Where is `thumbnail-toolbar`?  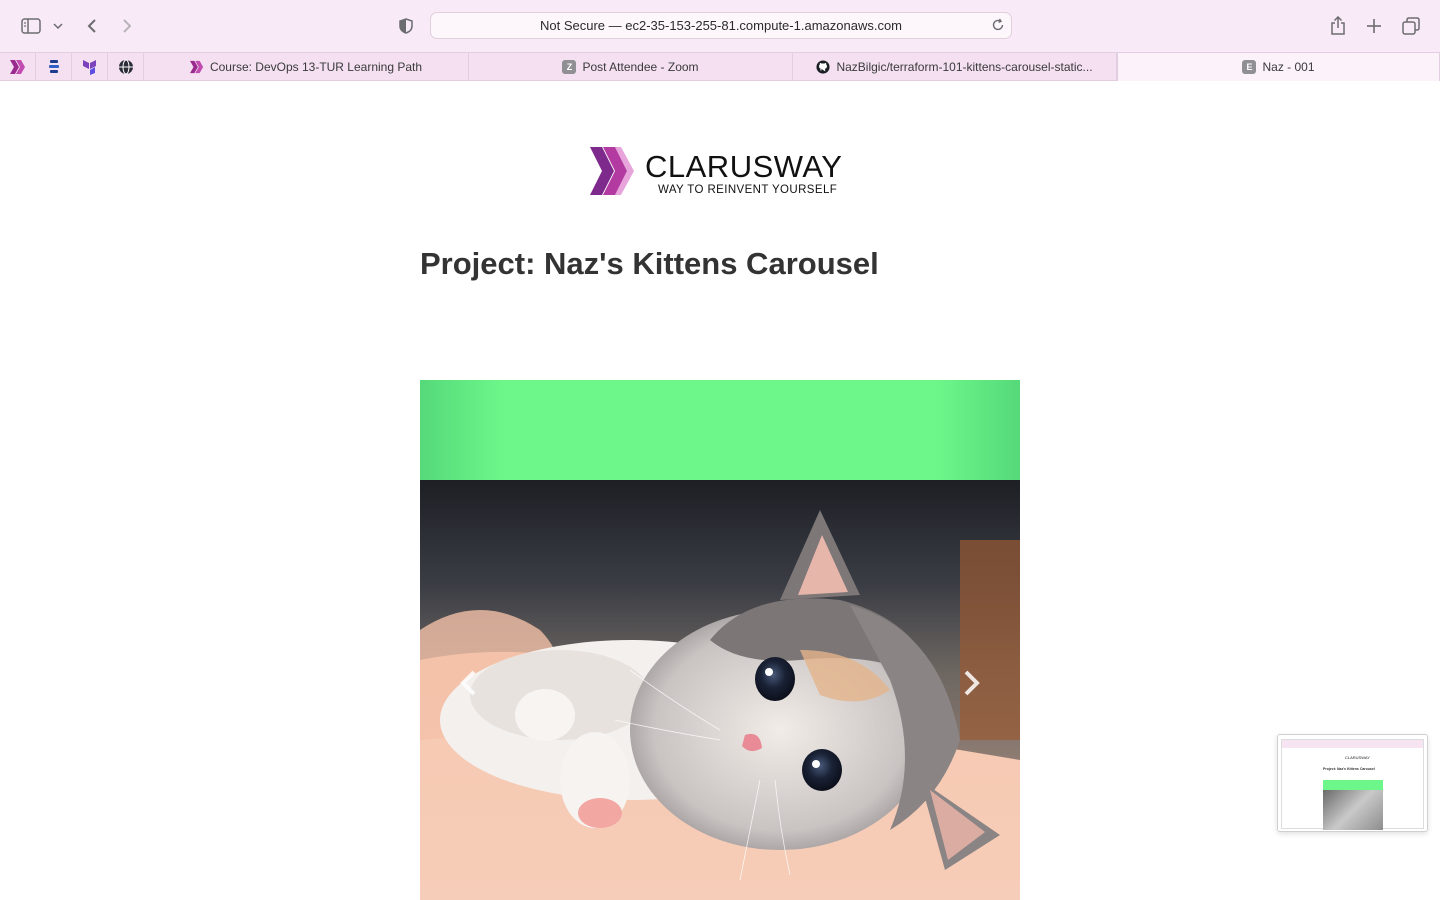 thumbnail-toolbar is located at coordinates (1352, 744).